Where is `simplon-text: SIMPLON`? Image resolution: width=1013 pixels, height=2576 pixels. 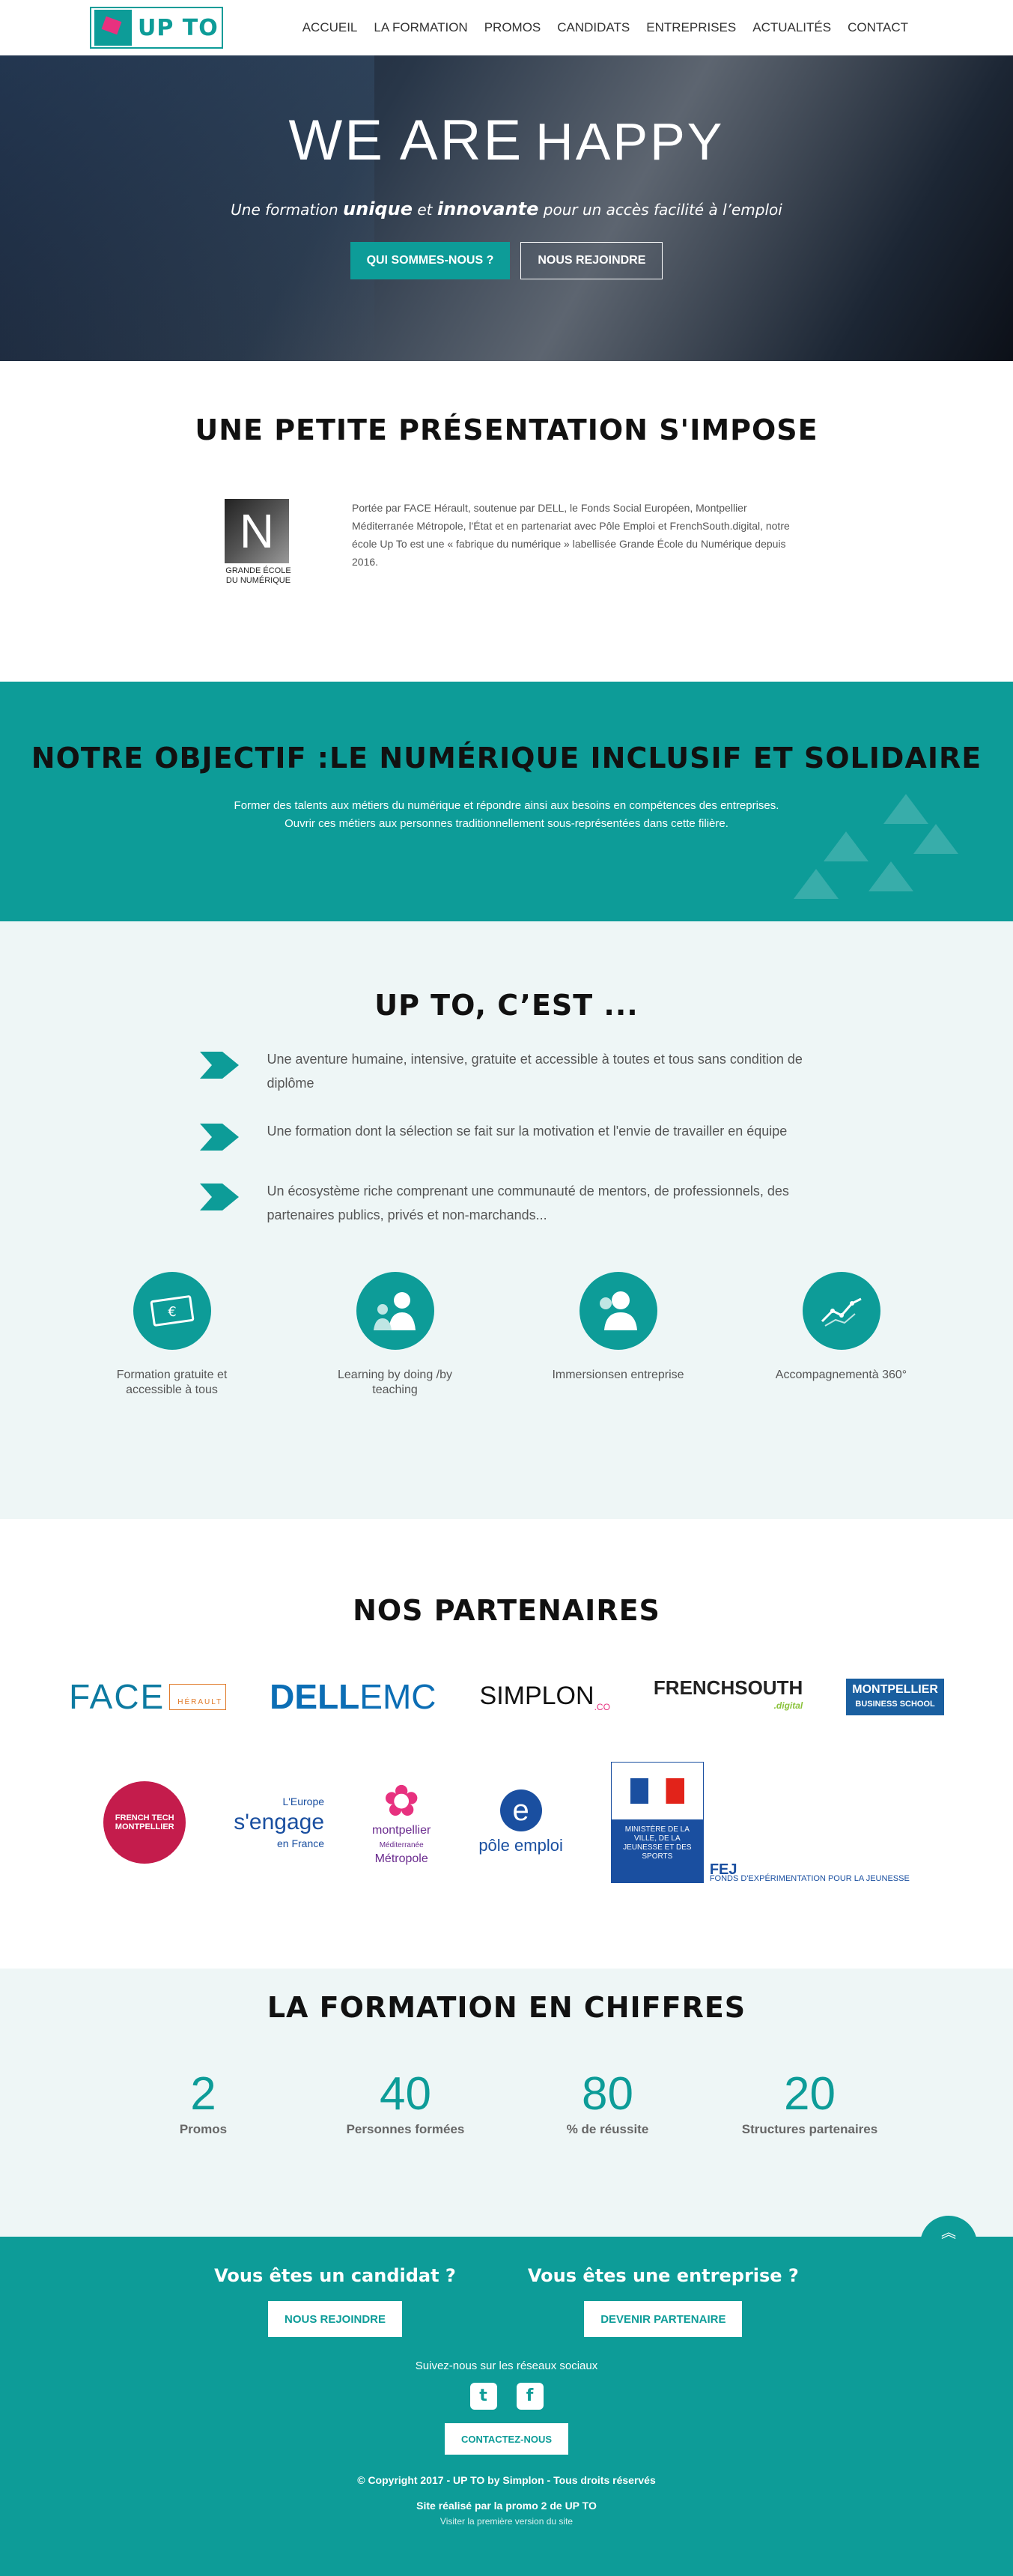 simplon-text: SIMPLON is located at coordinates (536, 1695).